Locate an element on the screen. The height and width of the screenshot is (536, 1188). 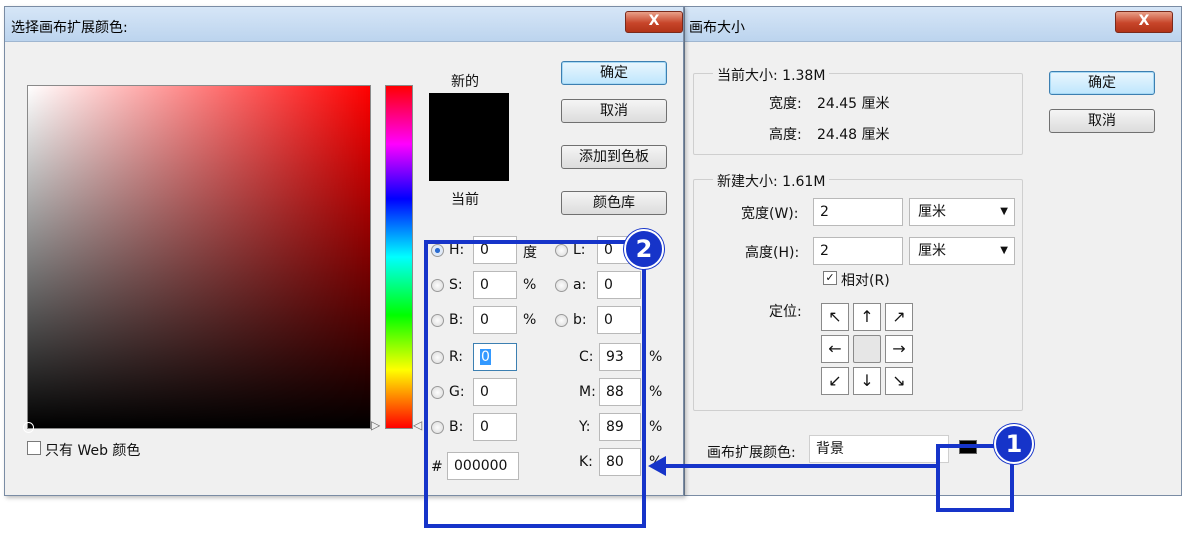
arrow-up-left-icon: ↖ is located at coordinates (835, 316).